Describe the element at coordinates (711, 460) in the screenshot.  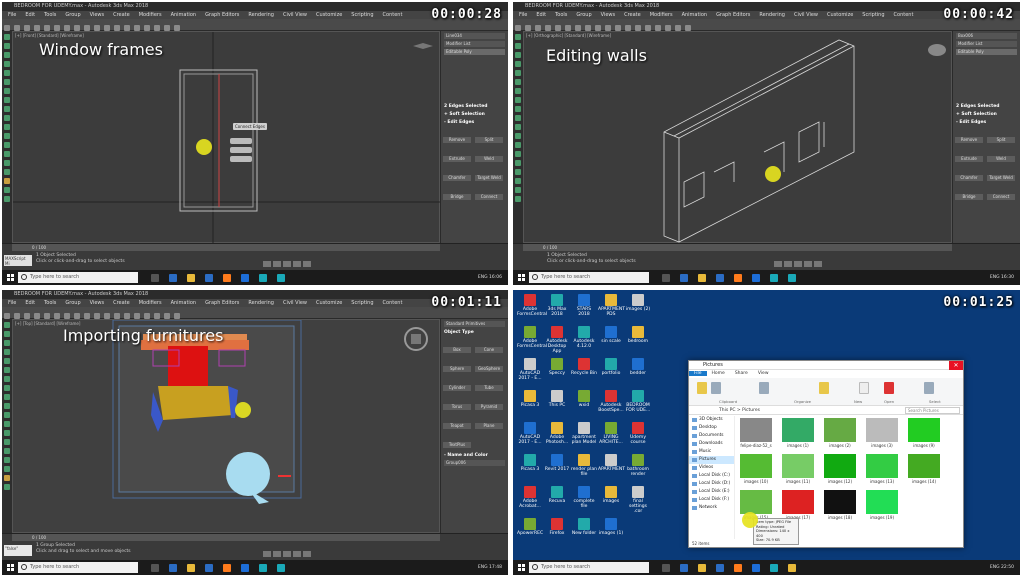
I see `nav-item: Pictures` at that location.